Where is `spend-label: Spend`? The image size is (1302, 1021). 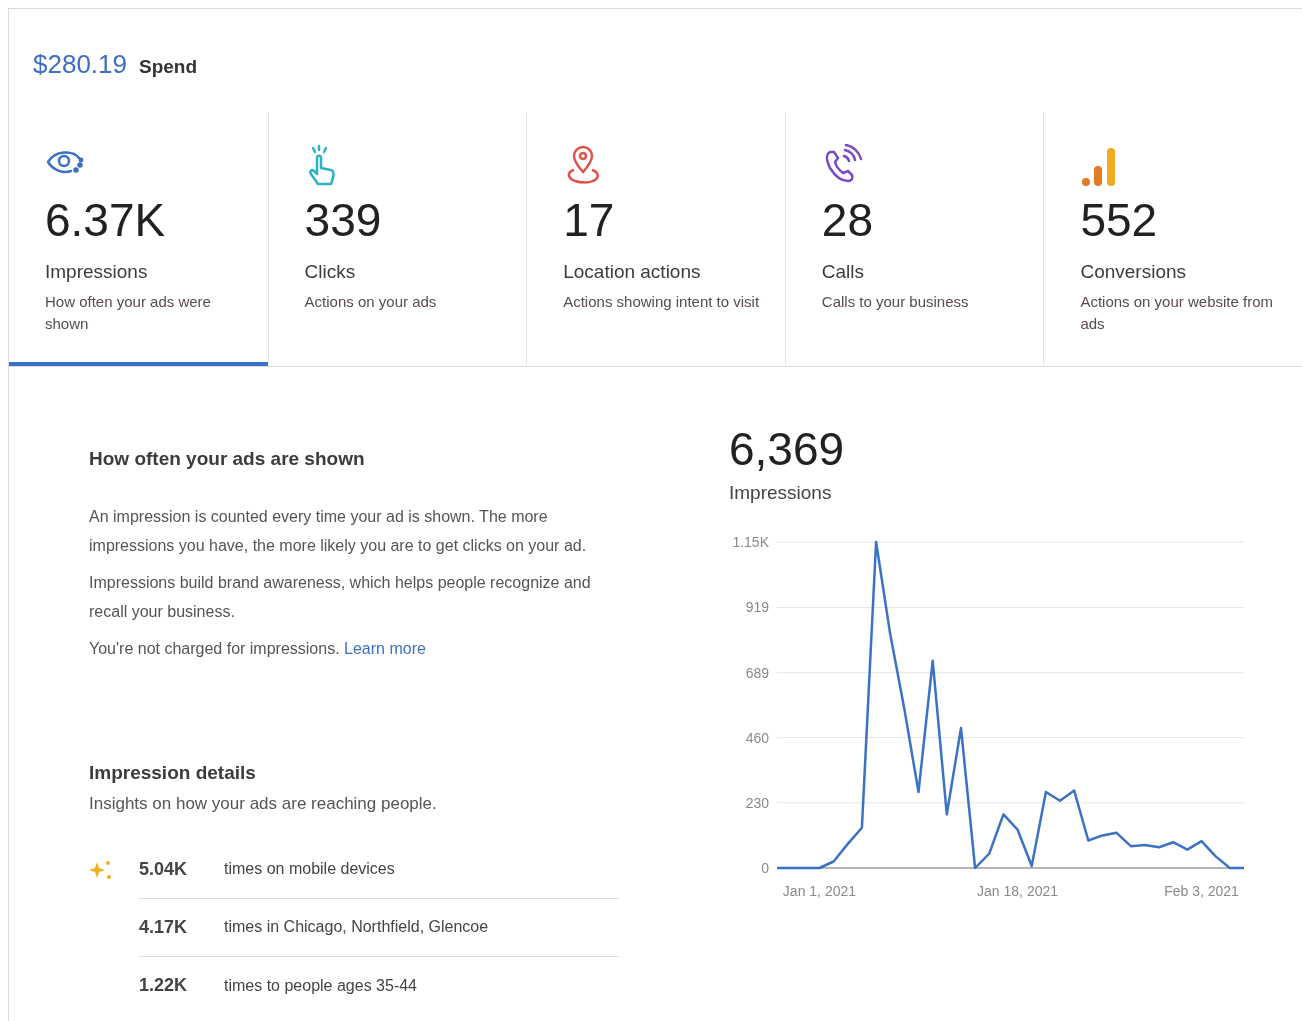 spend-label: Spend is located at coordinates (168, 67).